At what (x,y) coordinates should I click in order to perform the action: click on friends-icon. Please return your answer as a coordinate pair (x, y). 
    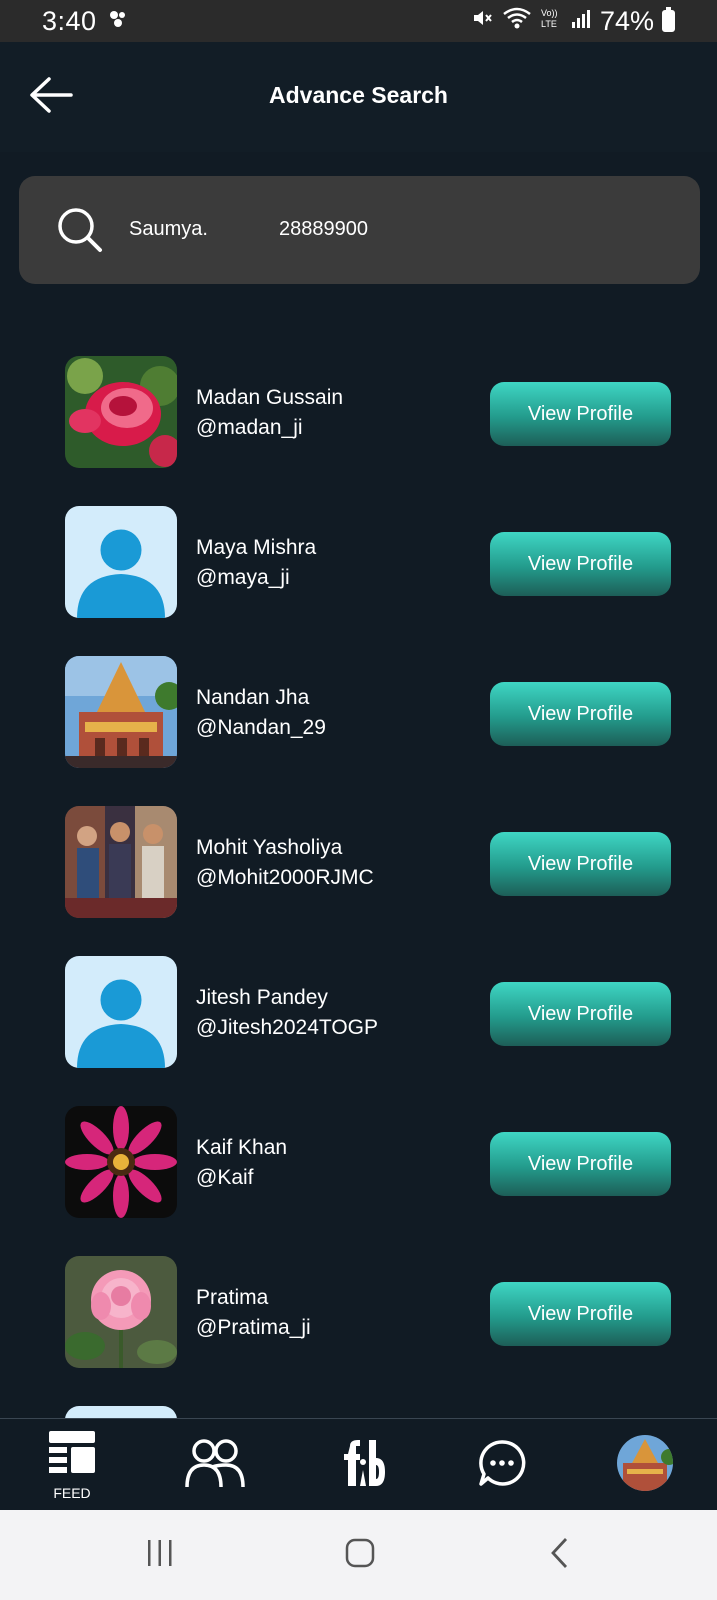
    Looking at the image, I should click on (215, 1465).